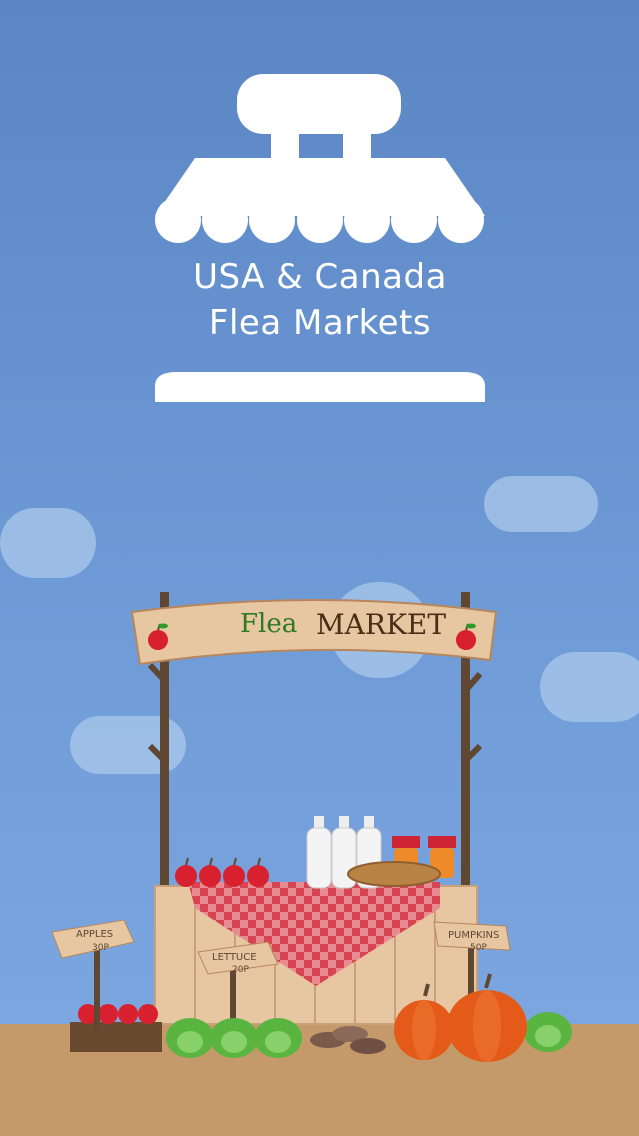 This screenshot has width=639, height=1136. What do you see at coordinates (116, 1028) in the screenshot?
I see `apple-crate` at bounding box center [116, 1028].